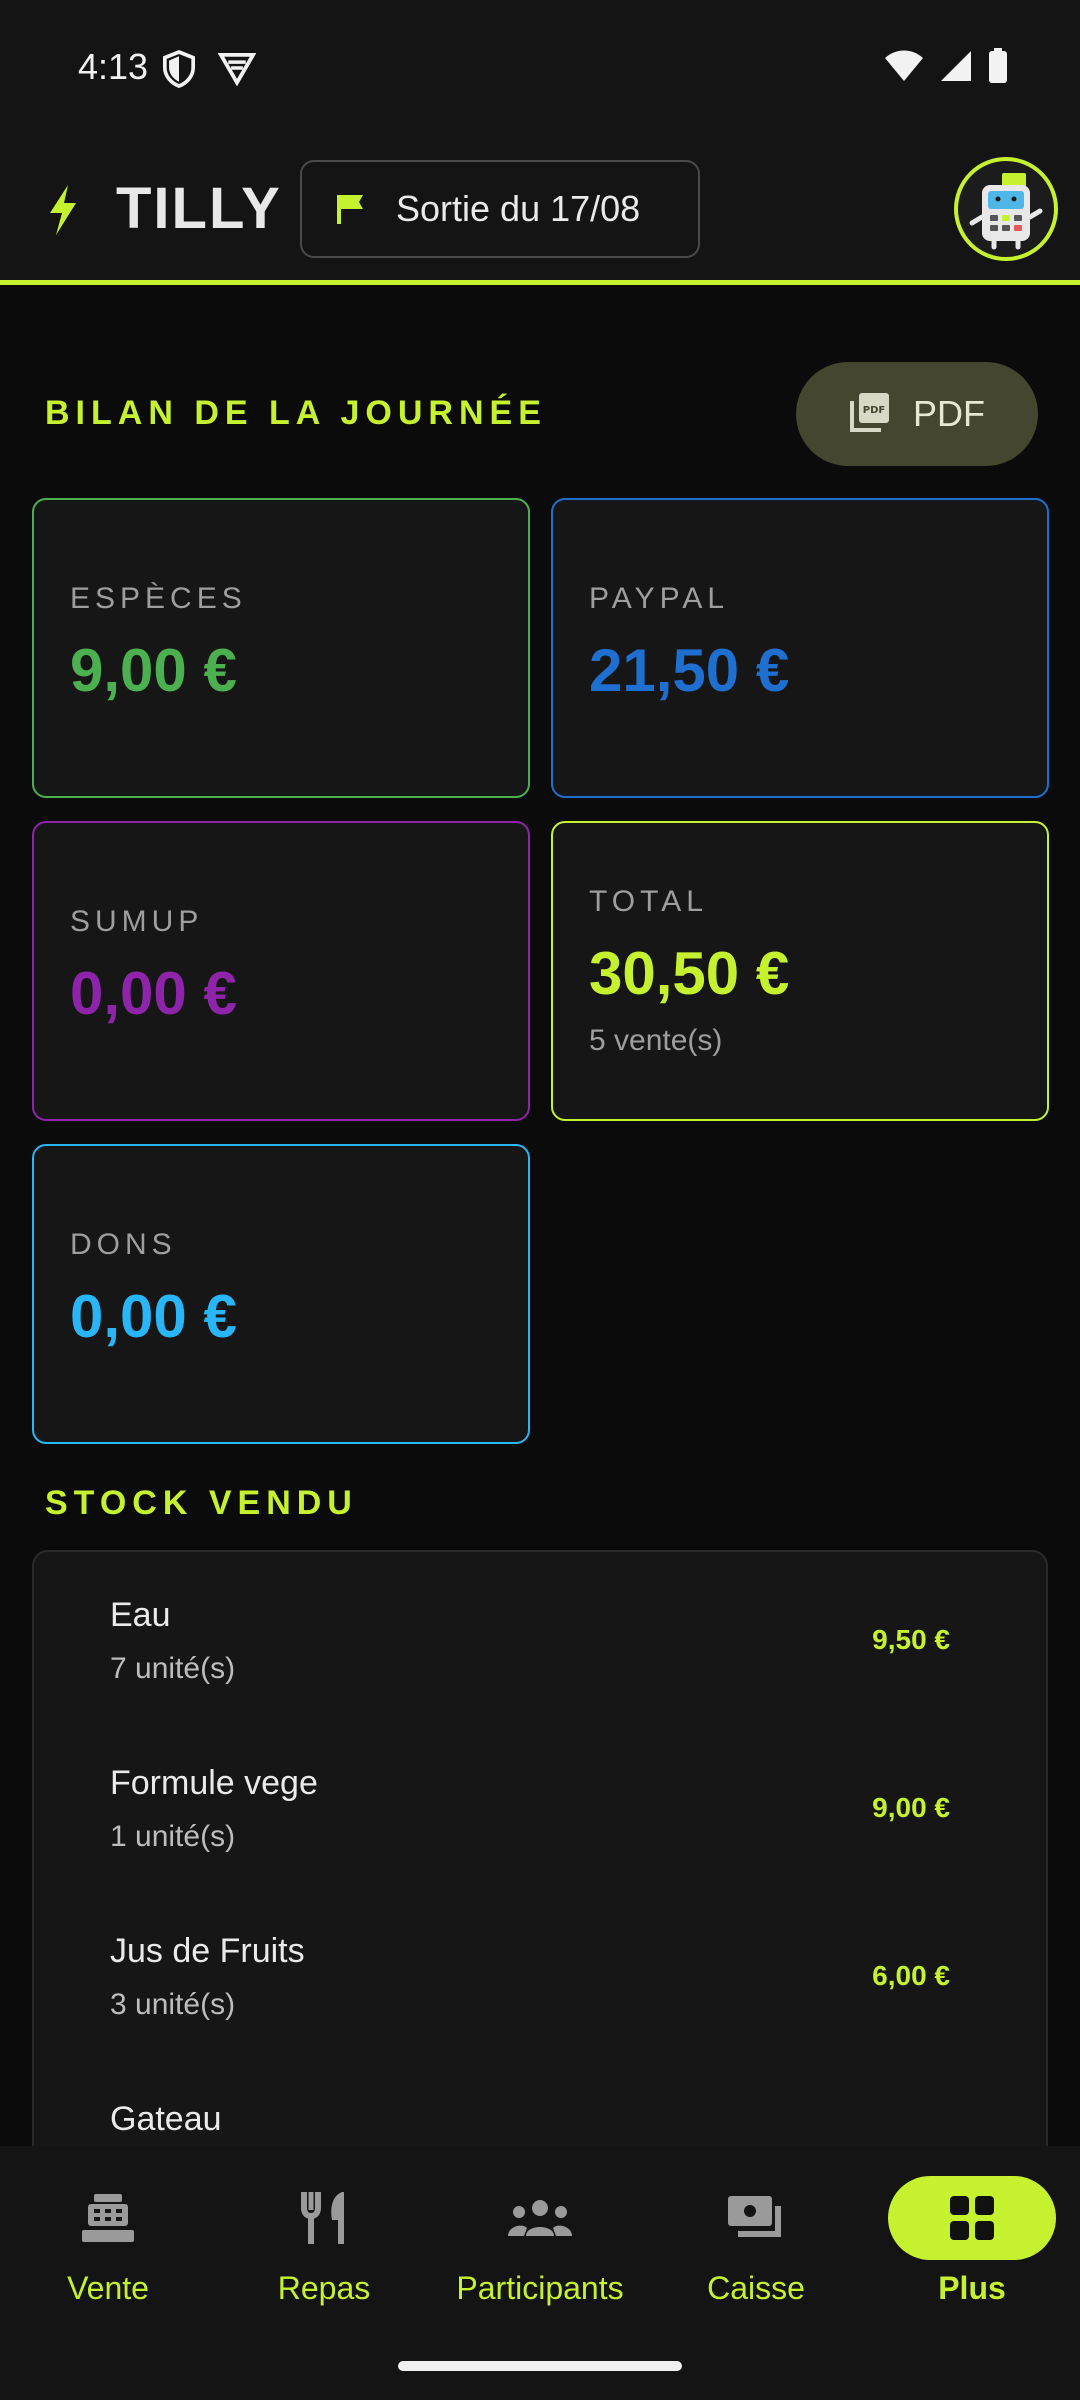 Image resolution: width=1080 pixels, height=2400 pixels. I want to click on app-title: TILLY, so click(199, 208).